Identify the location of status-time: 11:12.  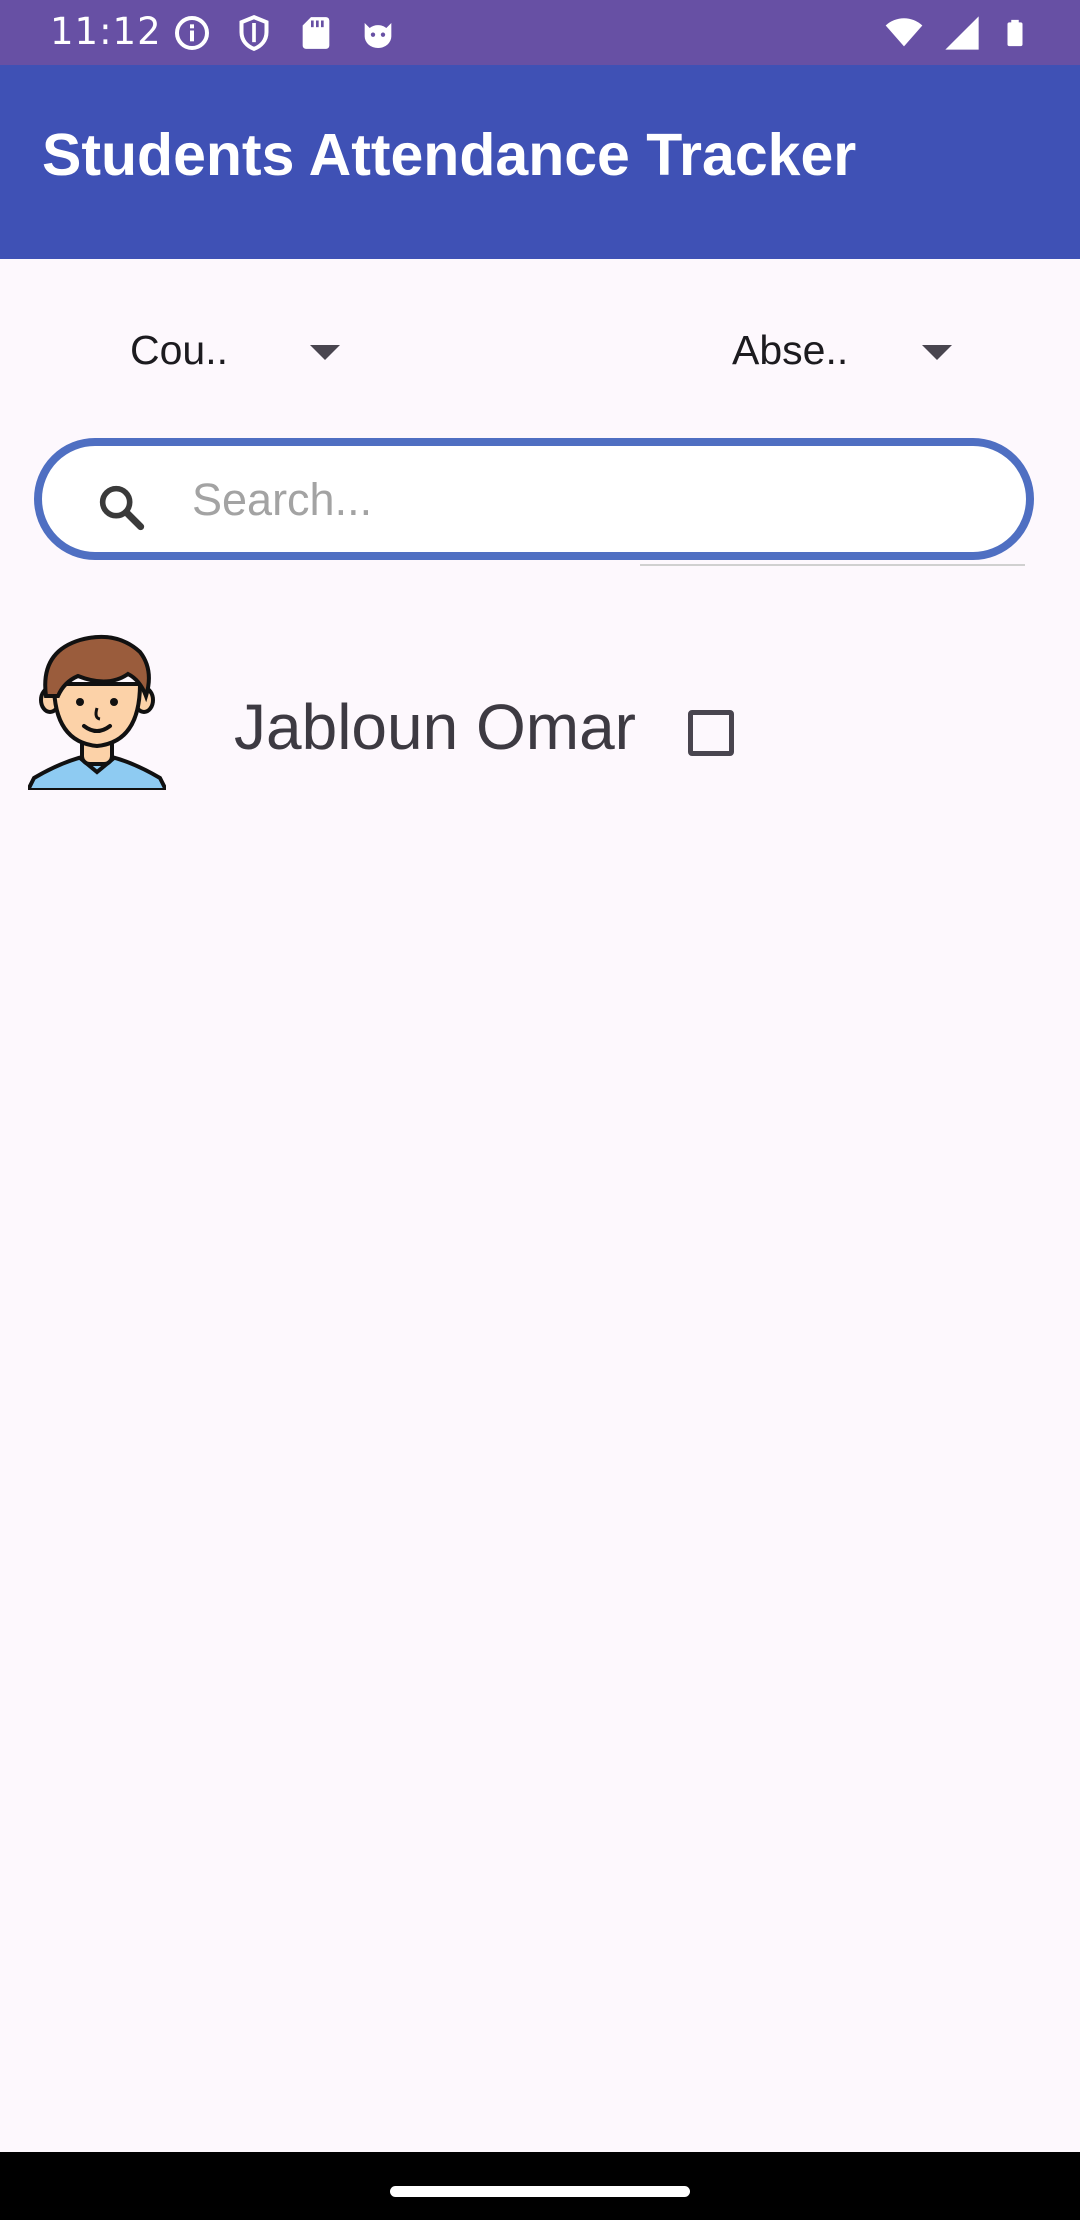
(106, 31).